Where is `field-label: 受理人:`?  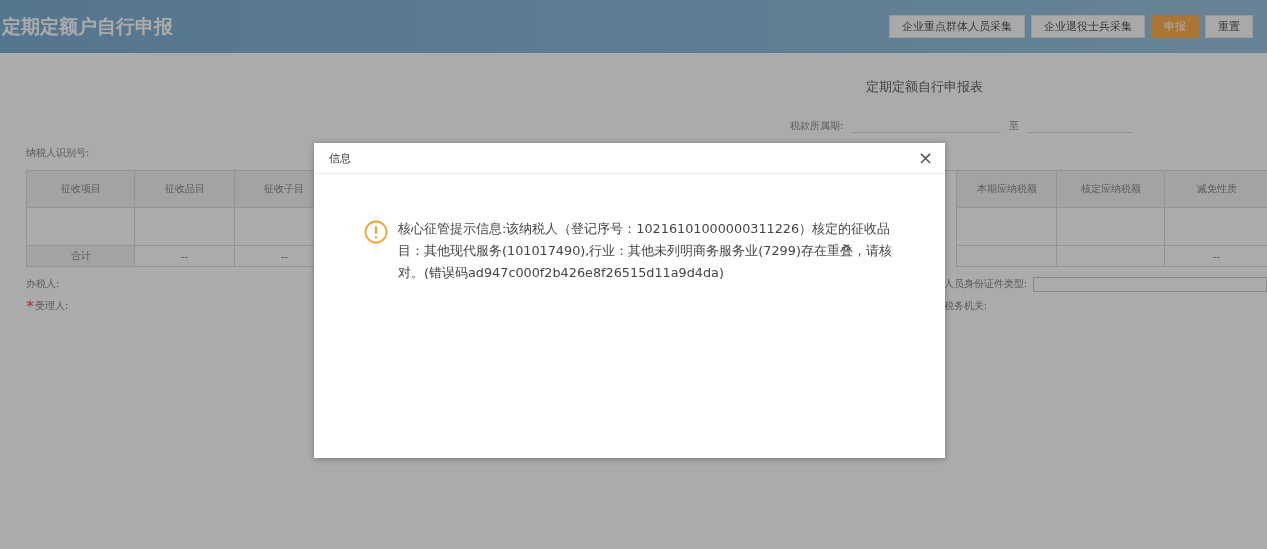 field-label: 受理人: is located at coordinates (52, 306).